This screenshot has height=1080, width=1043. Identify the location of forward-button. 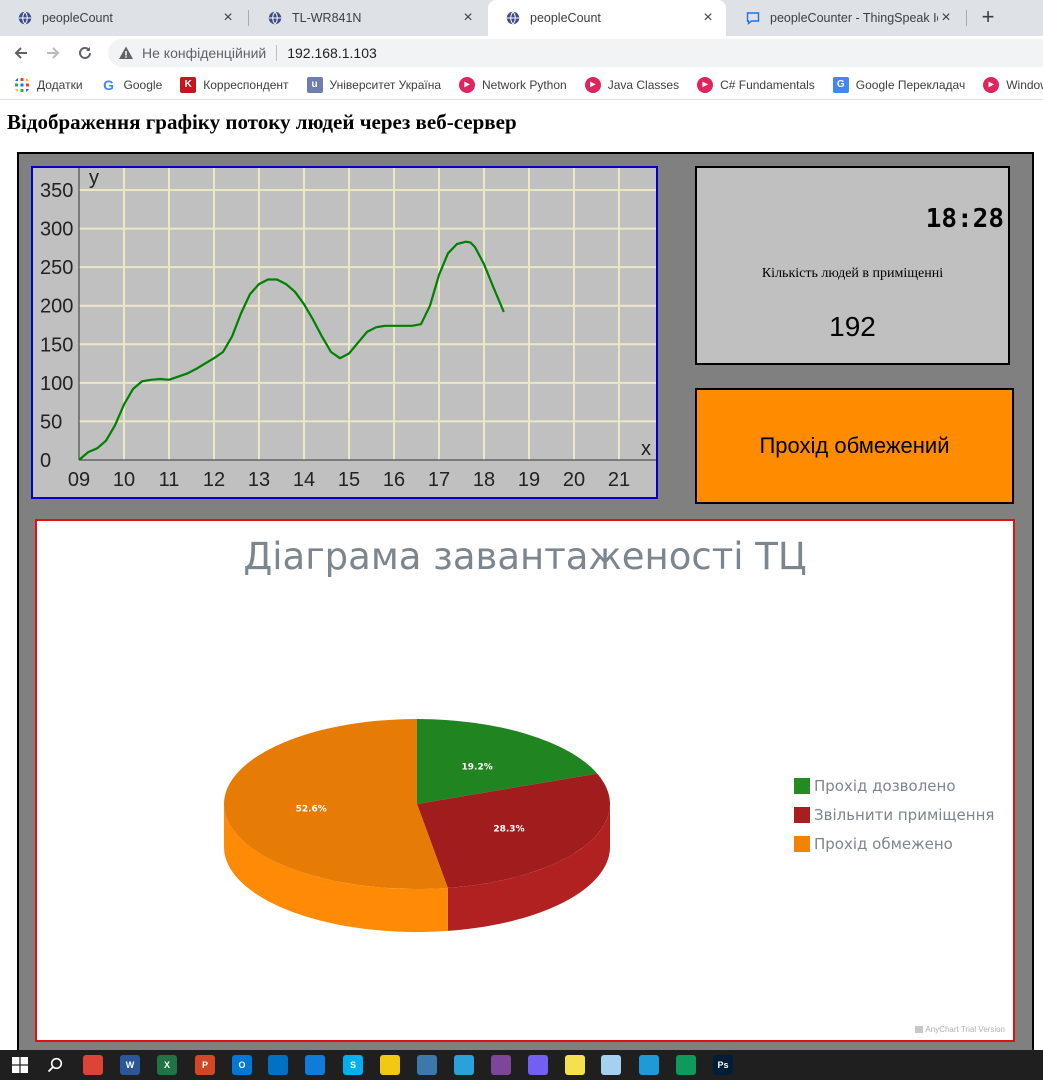
(53, 53).